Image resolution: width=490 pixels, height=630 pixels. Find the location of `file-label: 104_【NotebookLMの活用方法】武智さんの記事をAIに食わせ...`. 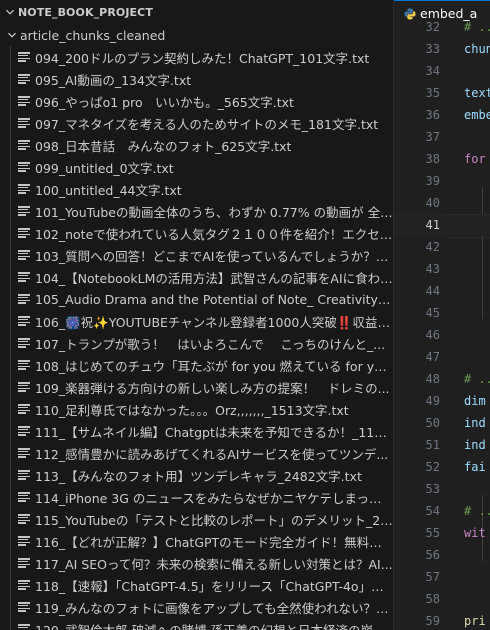

file-label: 104_【NotebookLMの活用方法】武智さんの記事をAIに食わせ... is located at coordinates (214, 278).